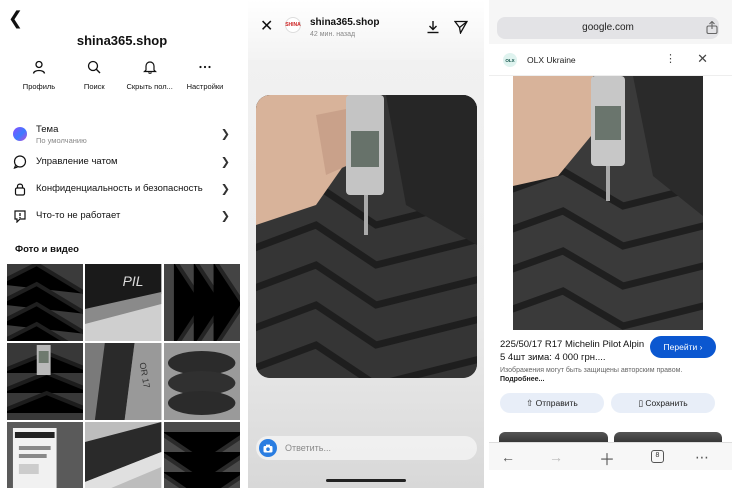 The image size is (732, 488). I want to click on camera-icon, so click(268, 448).